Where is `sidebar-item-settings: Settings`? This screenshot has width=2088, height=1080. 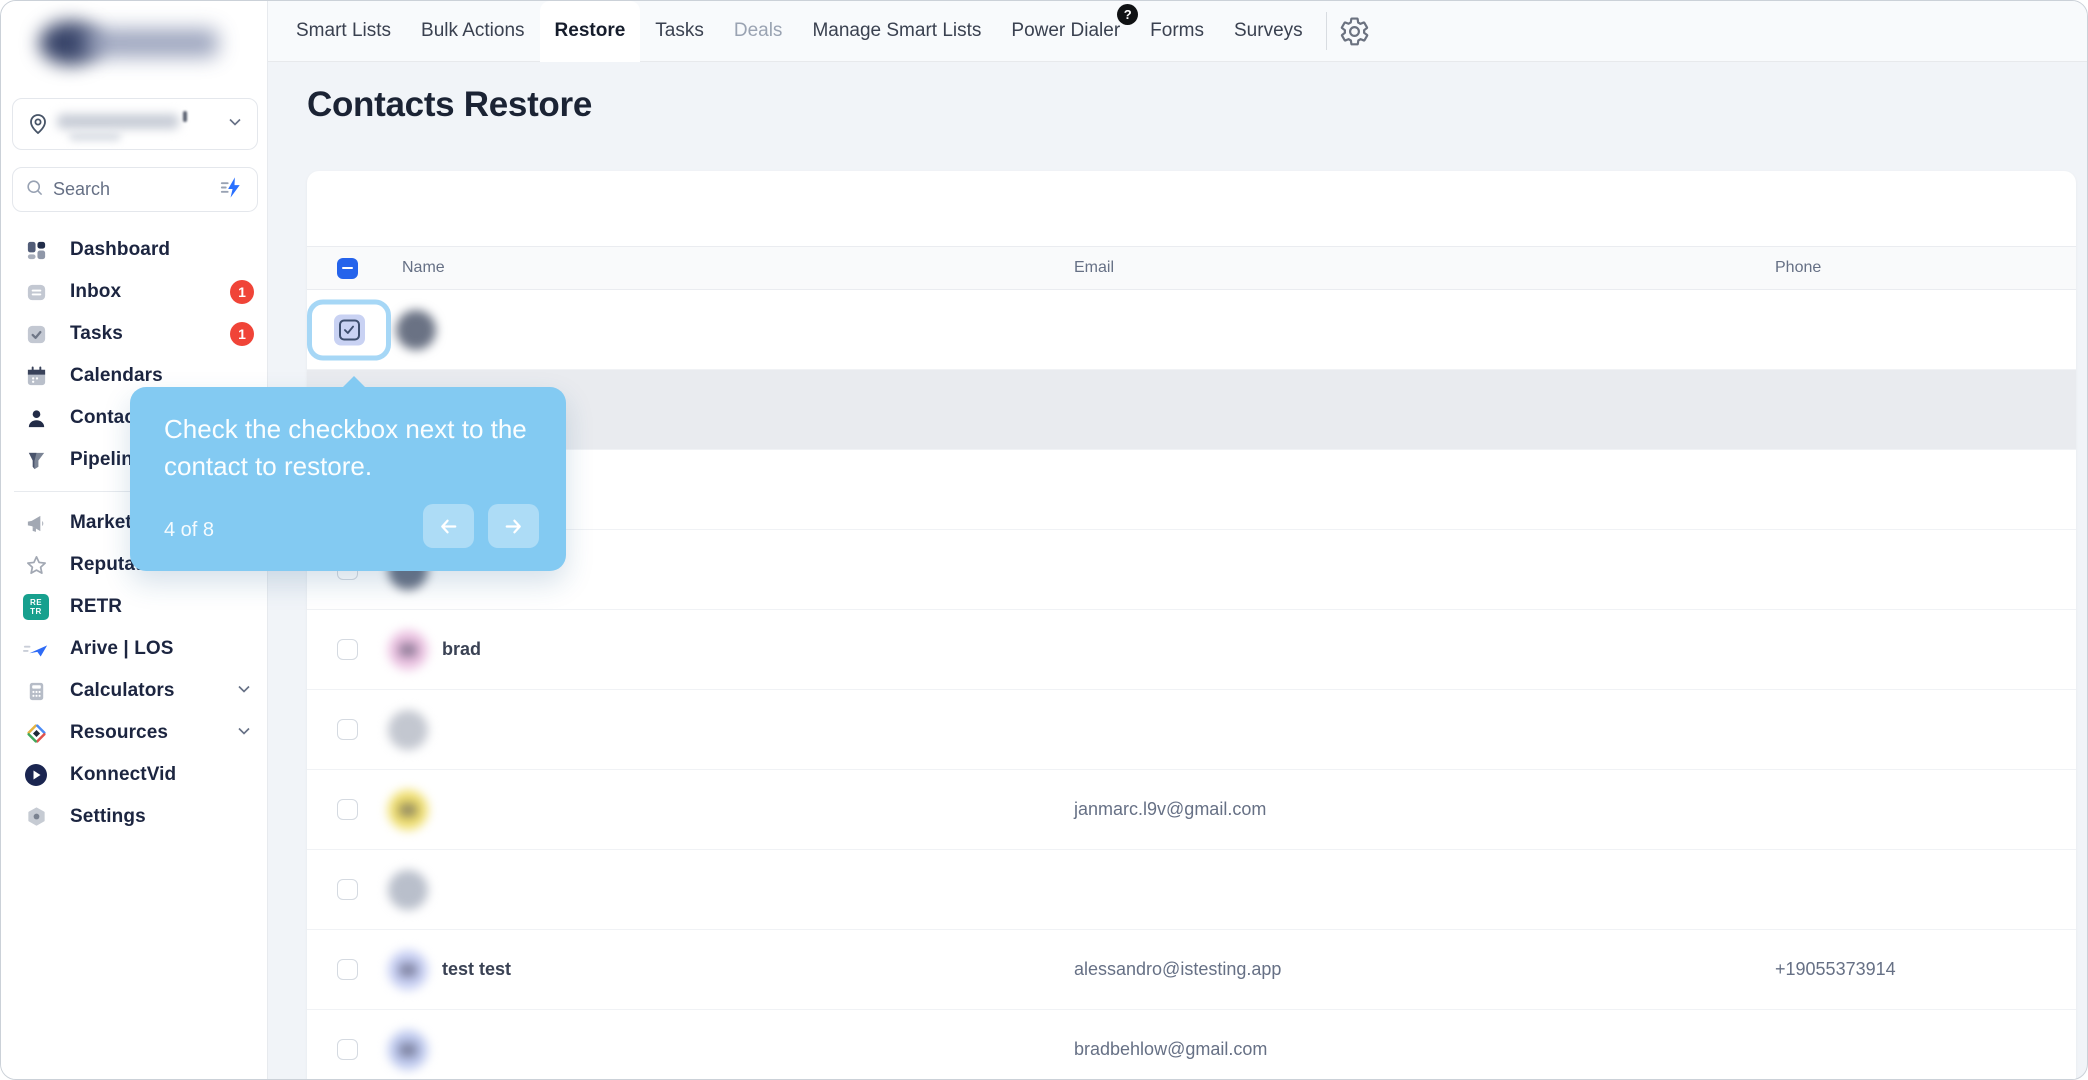 sidebar-item-settings: Settings is located at coordinates (134, 817).